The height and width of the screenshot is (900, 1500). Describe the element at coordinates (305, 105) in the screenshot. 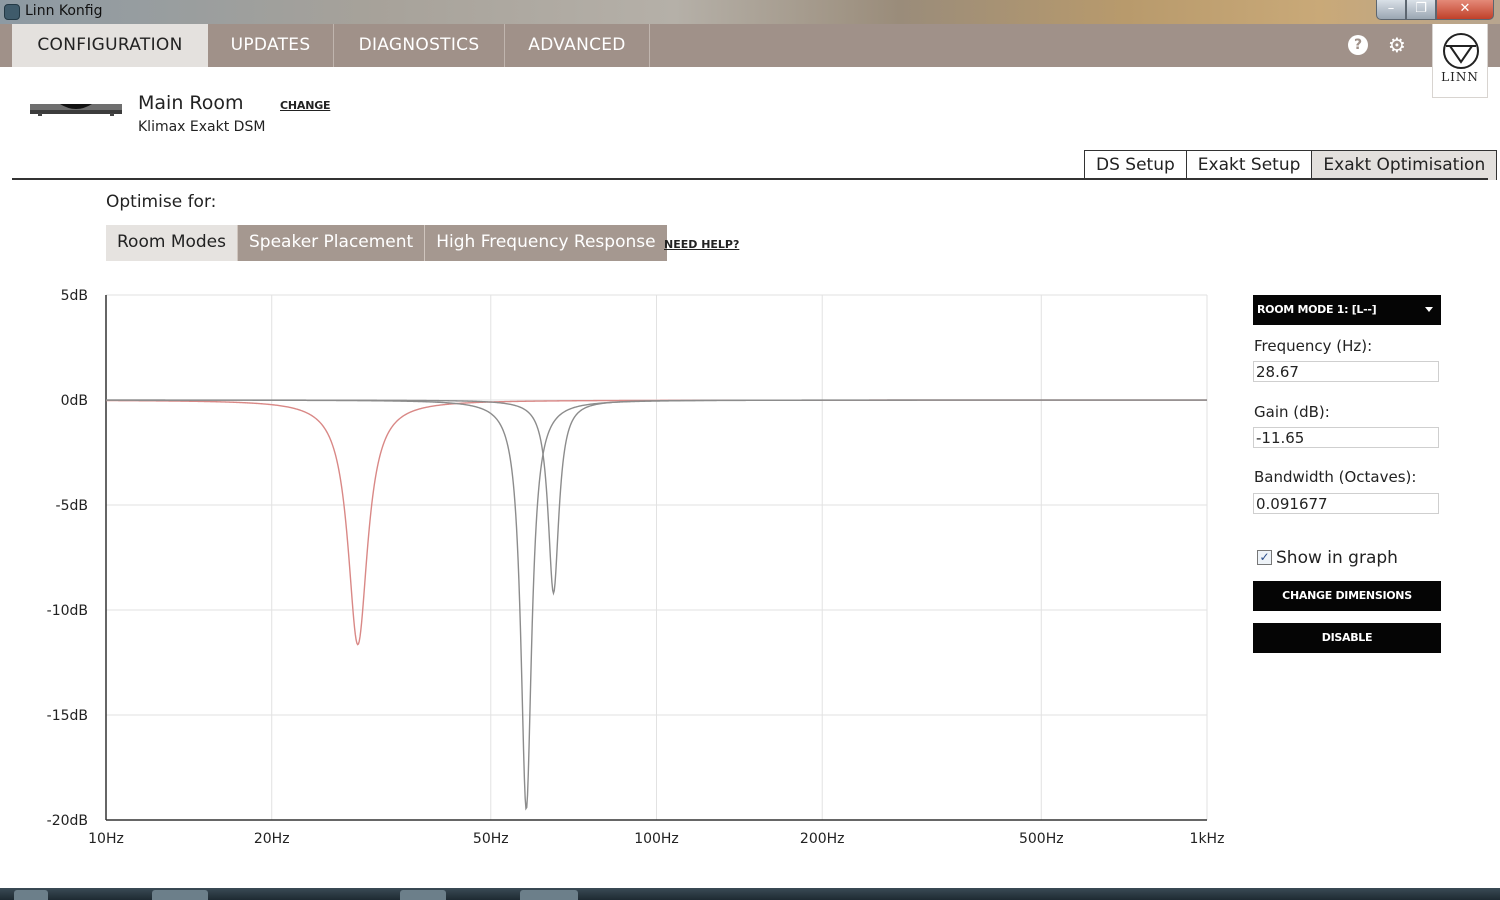

I see `change-room-link: CHANGE` at that location.